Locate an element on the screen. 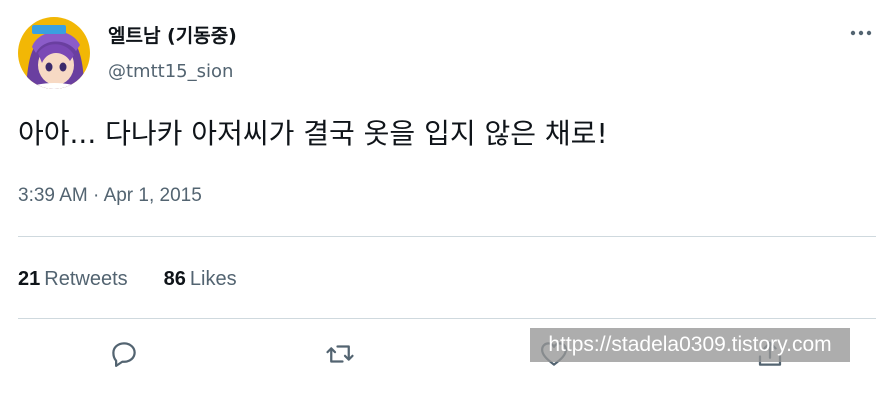  more-icon is located at coordinates (861, 33).